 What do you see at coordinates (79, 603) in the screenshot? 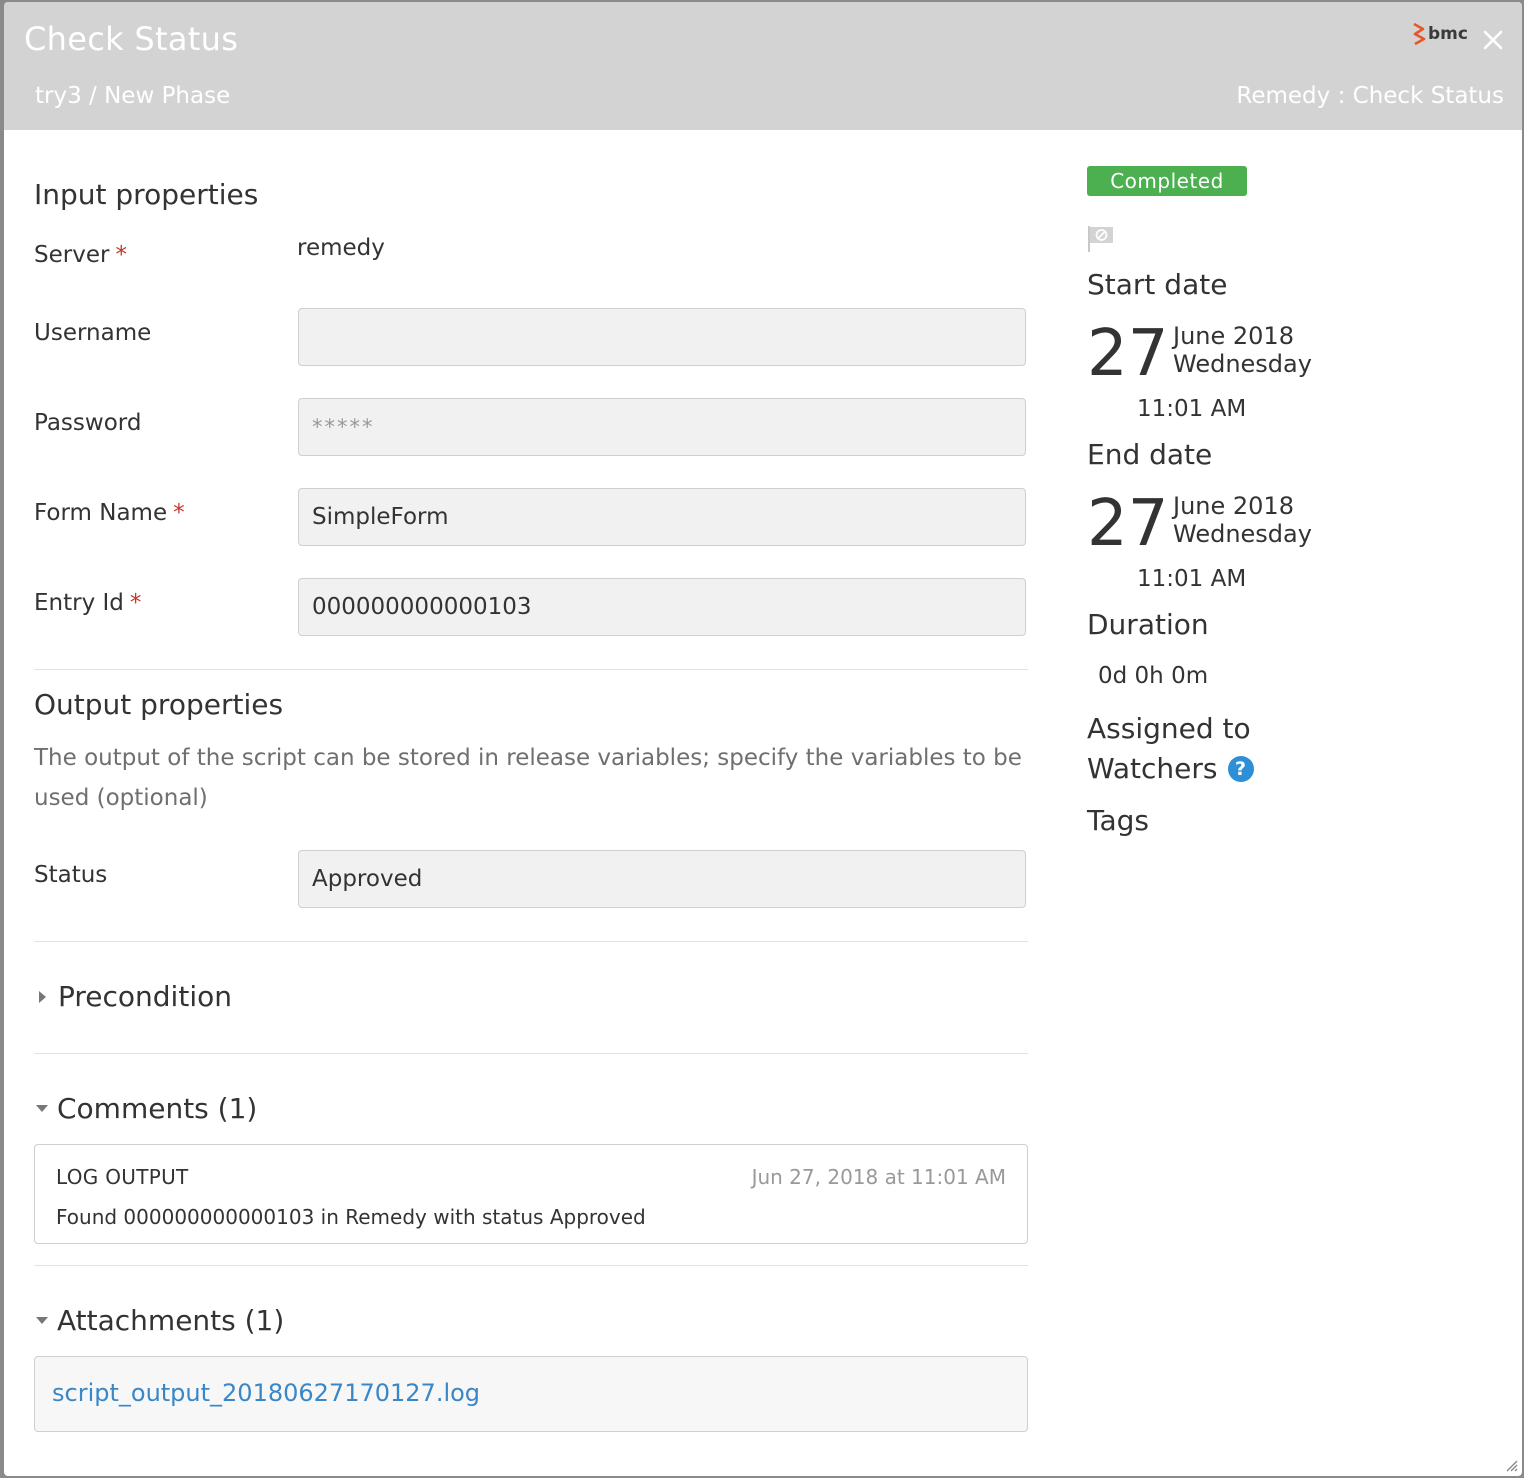
I see `entry-id-label-text: Entry Id` at bounding box center [79, 603].